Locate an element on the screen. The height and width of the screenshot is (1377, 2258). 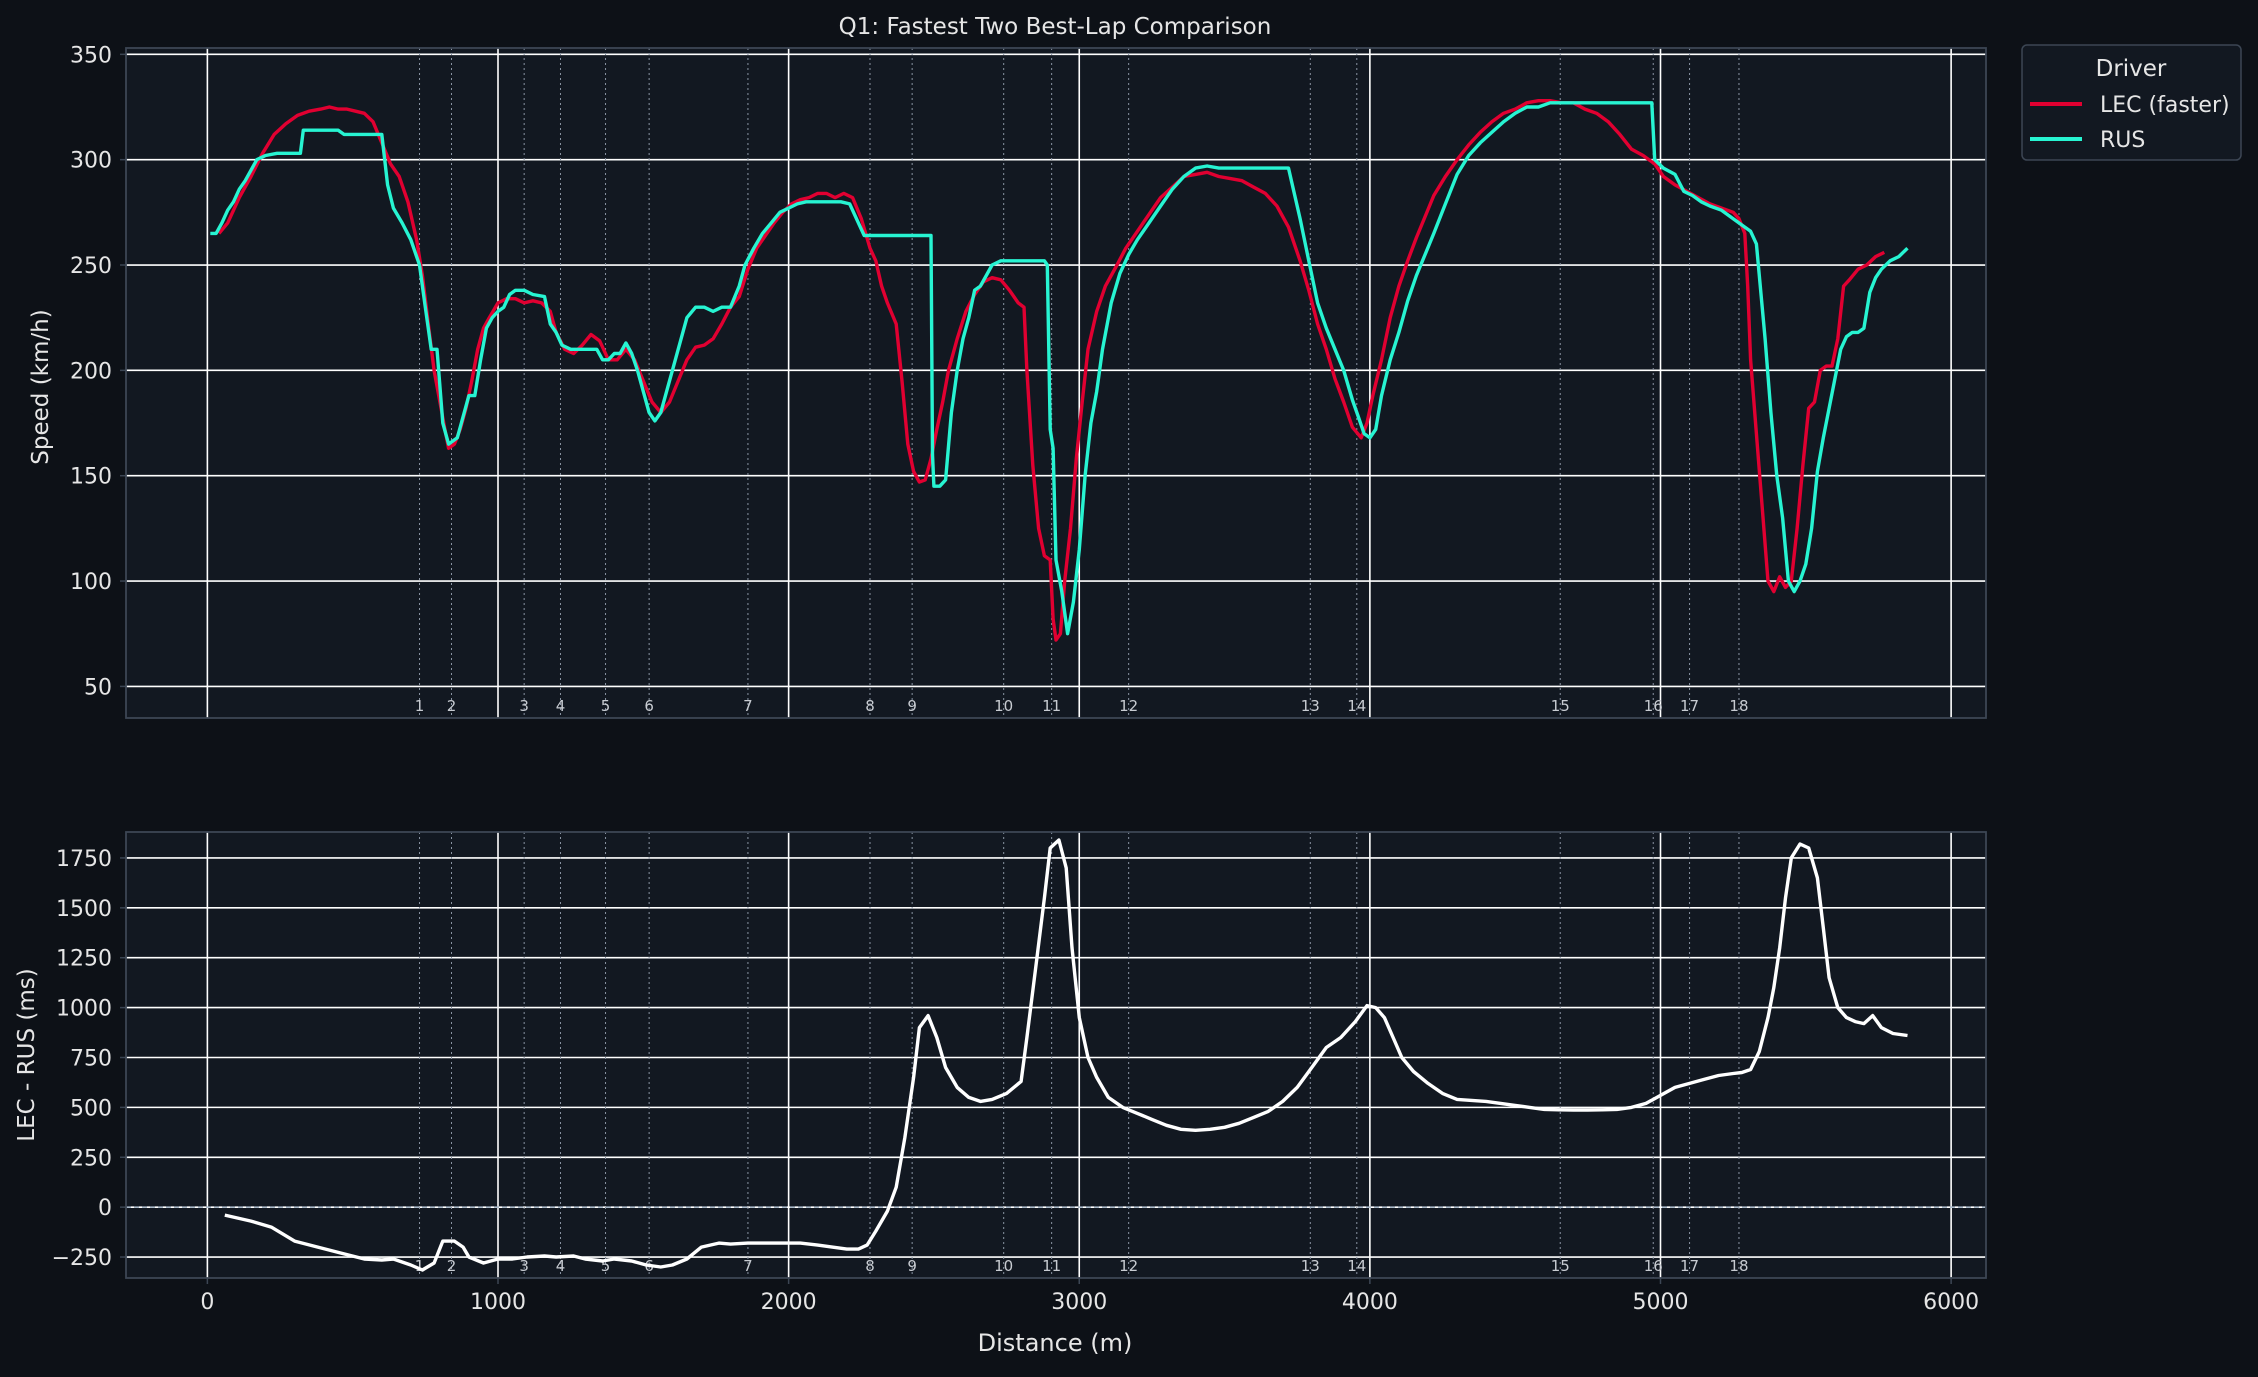
x-tick-label: 3000 is located at coordinates (1079, 1302).